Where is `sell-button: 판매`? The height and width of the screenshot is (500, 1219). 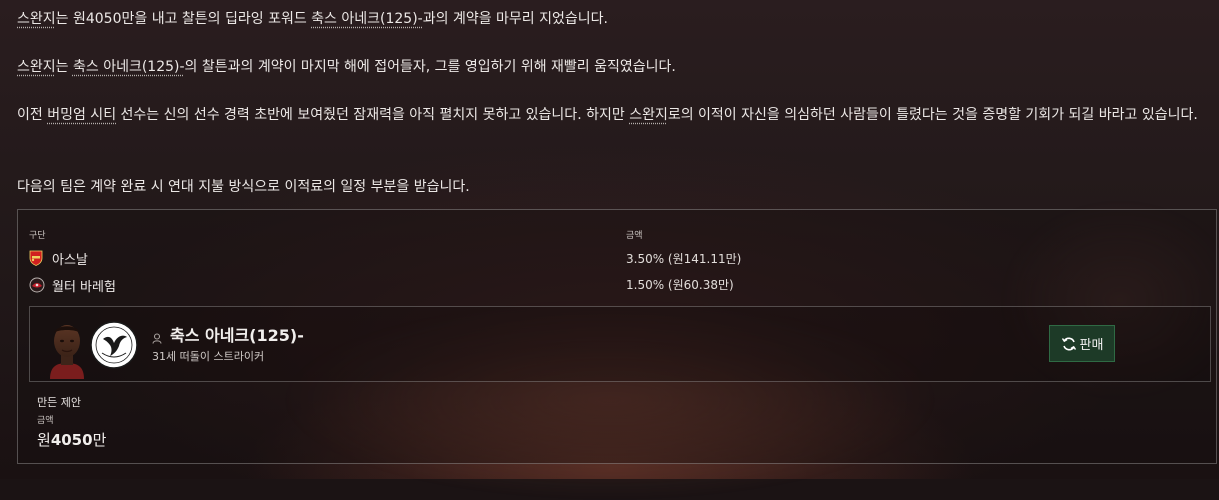 sell-button: 판매 is located at coordinates (1082, 343).